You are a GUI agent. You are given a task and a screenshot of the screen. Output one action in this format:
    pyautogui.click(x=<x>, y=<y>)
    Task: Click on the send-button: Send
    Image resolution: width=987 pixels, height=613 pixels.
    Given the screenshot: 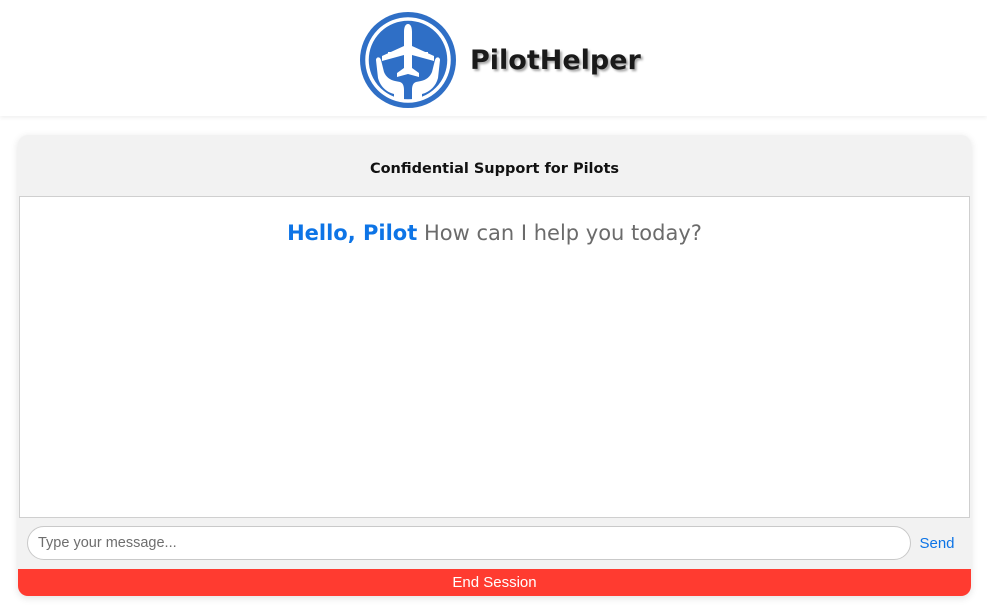 What is the action you would take?
    pyautogui.click(x=937, y=543)
    